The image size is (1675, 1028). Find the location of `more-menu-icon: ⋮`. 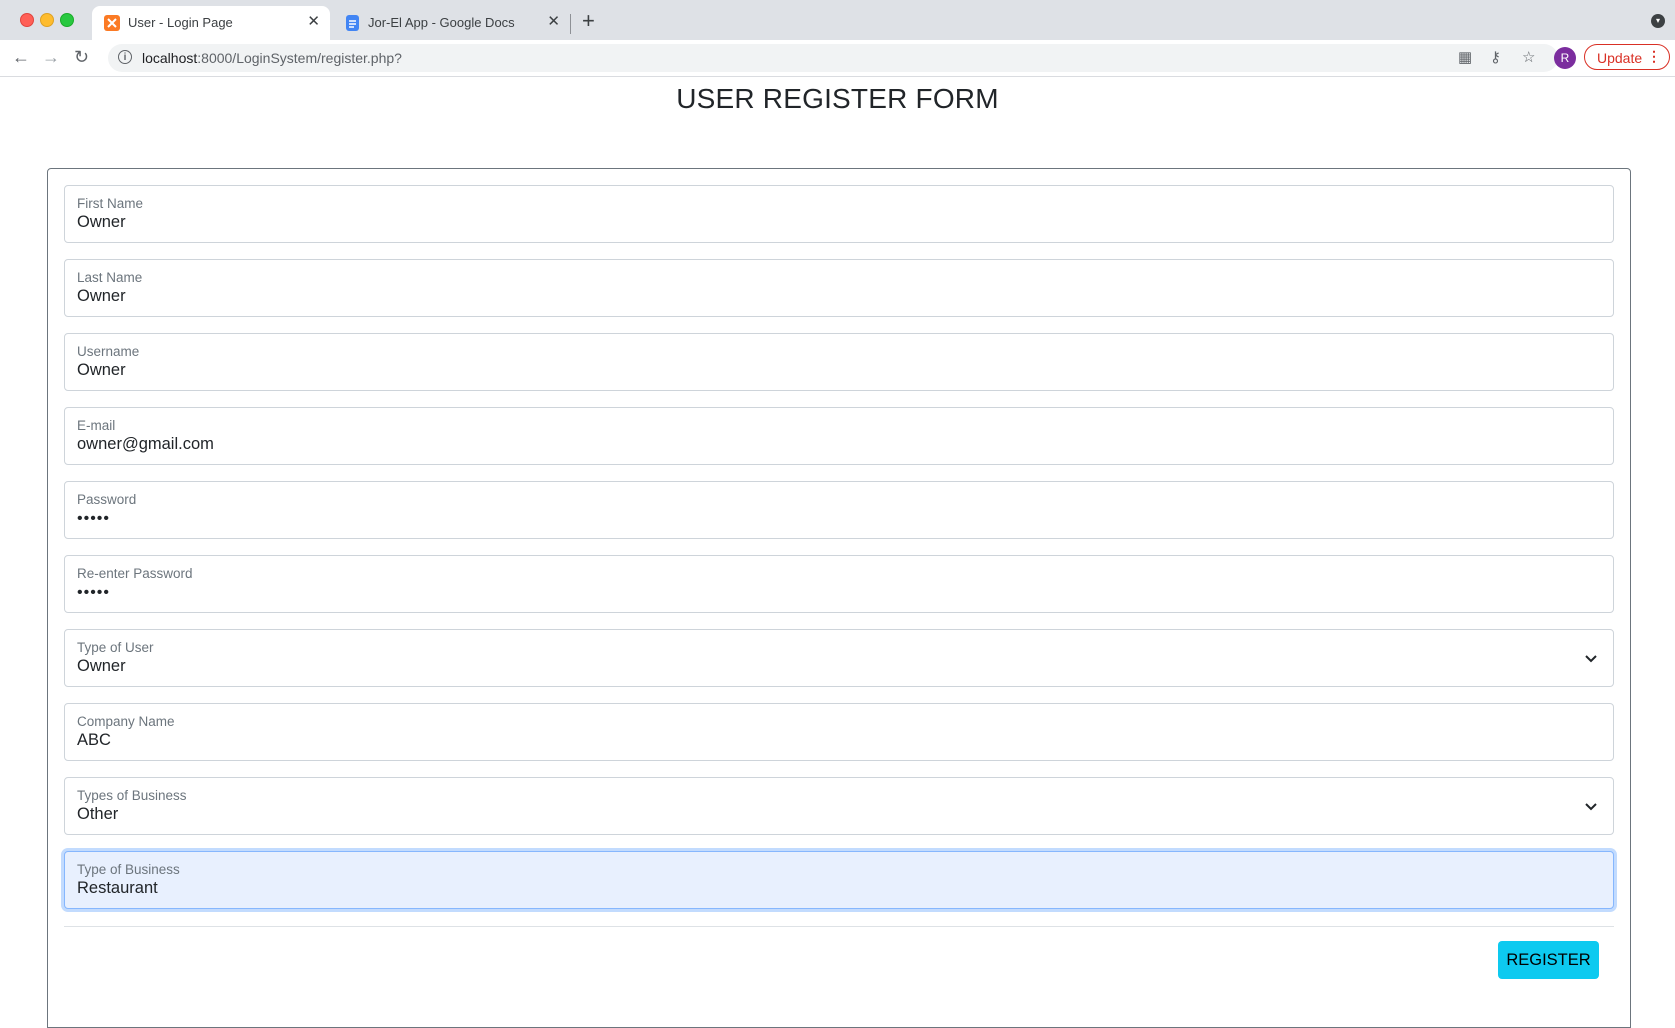

more-menu-icon: ⋮ is located at coordinates (1654, 56).